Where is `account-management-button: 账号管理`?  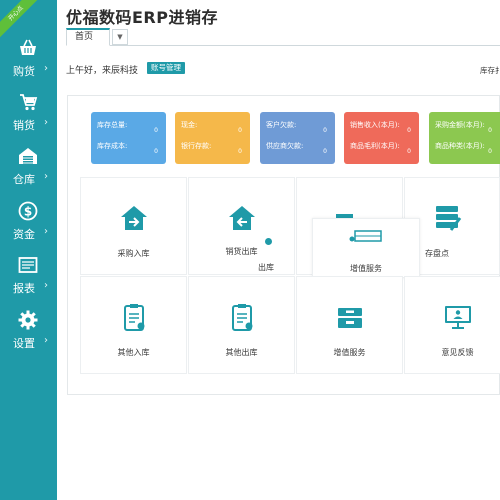 account-management-button: 账号管理 is located at coordinates (166, 68).